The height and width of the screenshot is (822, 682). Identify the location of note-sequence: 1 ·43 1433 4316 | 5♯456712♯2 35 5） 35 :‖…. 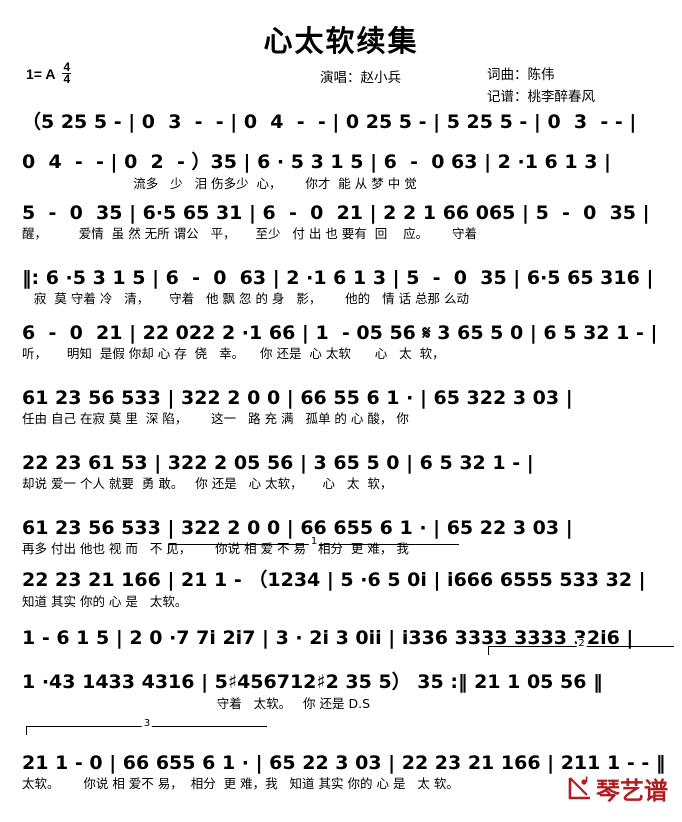
(312, 682).